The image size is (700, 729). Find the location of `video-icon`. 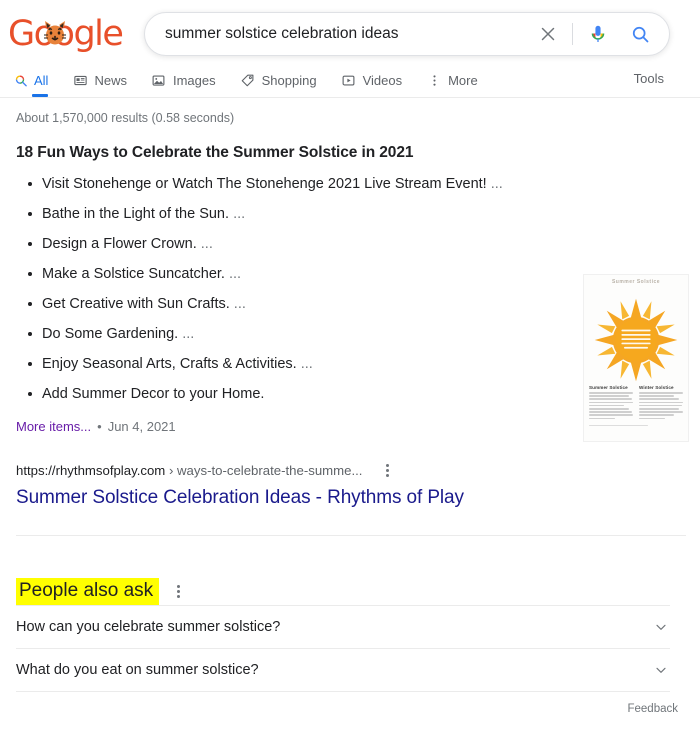

video-icon is located at coordinates (349, 80).